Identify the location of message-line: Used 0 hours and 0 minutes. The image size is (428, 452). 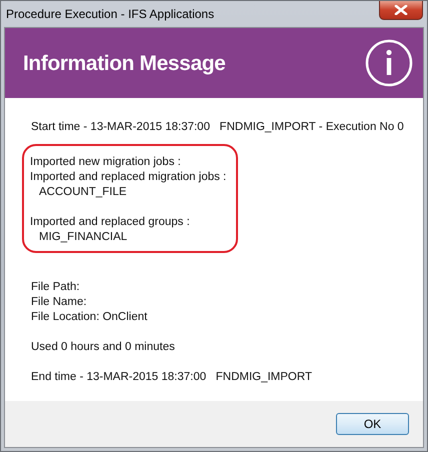
(103, 347).